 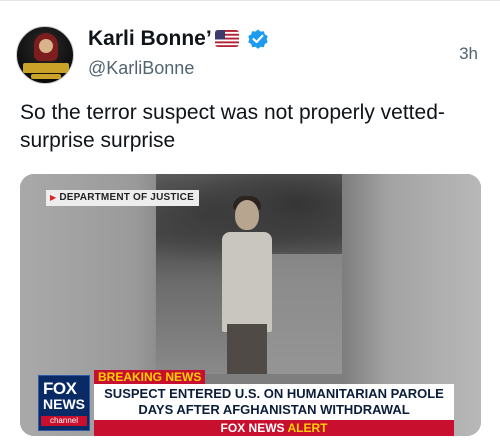 I want to click on avatar, so click(x=45, y=55).